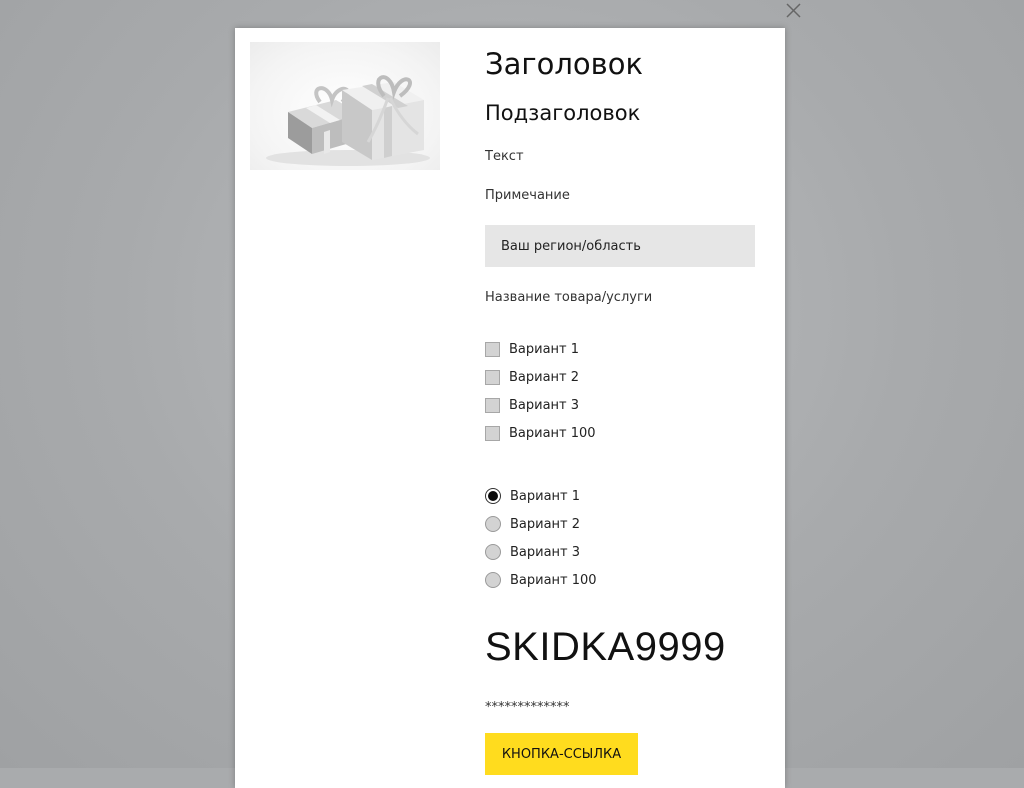 Image resolution: width=1024 pixels, height=788 pixels. I want to click on checkbox-option-1: Вариант 1, so click(532, 349).